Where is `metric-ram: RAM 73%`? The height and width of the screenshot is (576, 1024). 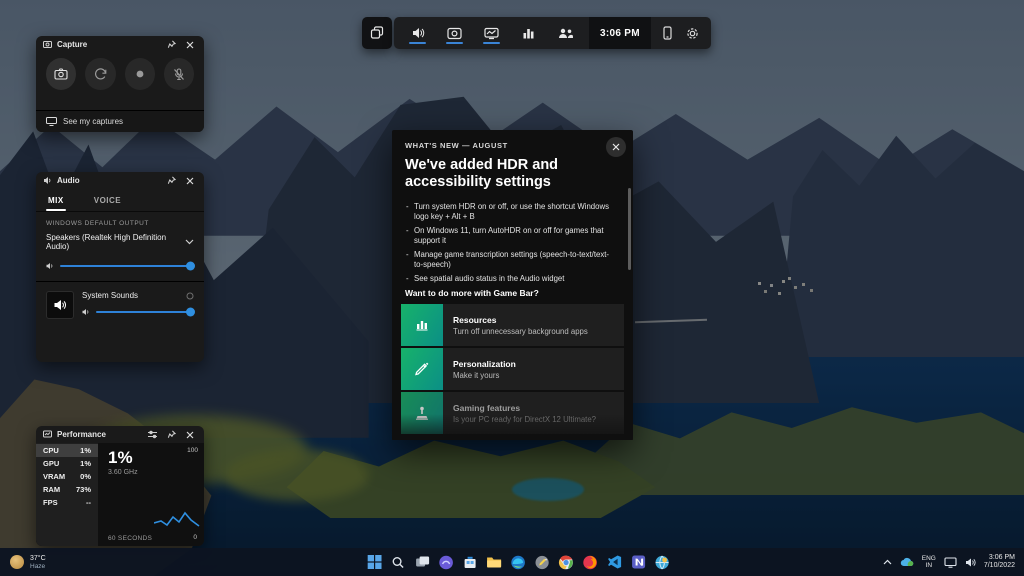 metric-ram: RAM 73% is located at coordinates (67, 489).